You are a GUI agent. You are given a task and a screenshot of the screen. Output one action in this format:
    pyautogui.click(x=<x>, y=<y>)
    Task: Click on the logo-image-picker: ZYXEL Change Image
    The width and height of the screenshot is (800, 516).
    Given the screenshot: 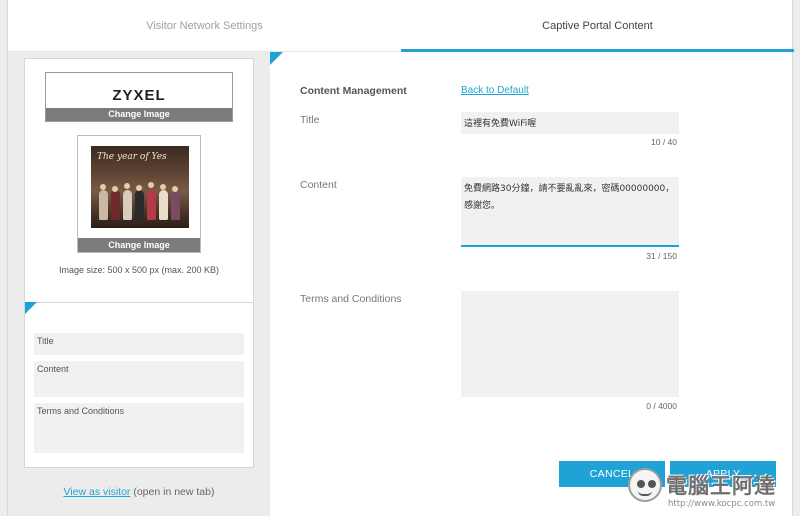 What is the action you would take?
    pyautogui.click(x=139, y=97)
    